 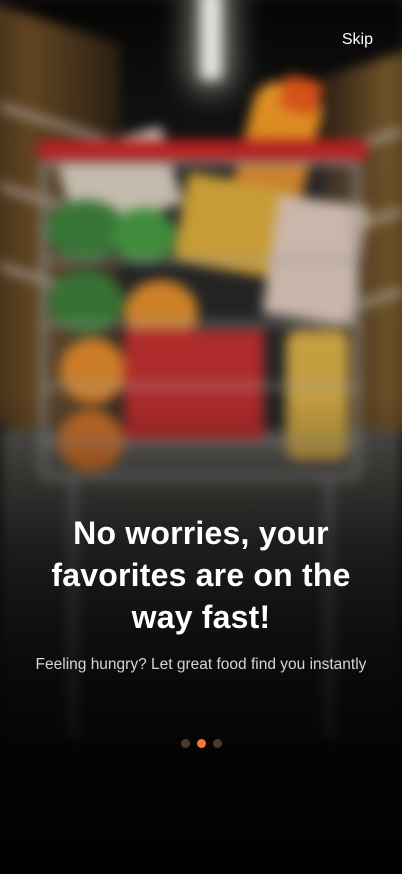 I want to click on skip-button: Skip, so click(x=357, y=40).